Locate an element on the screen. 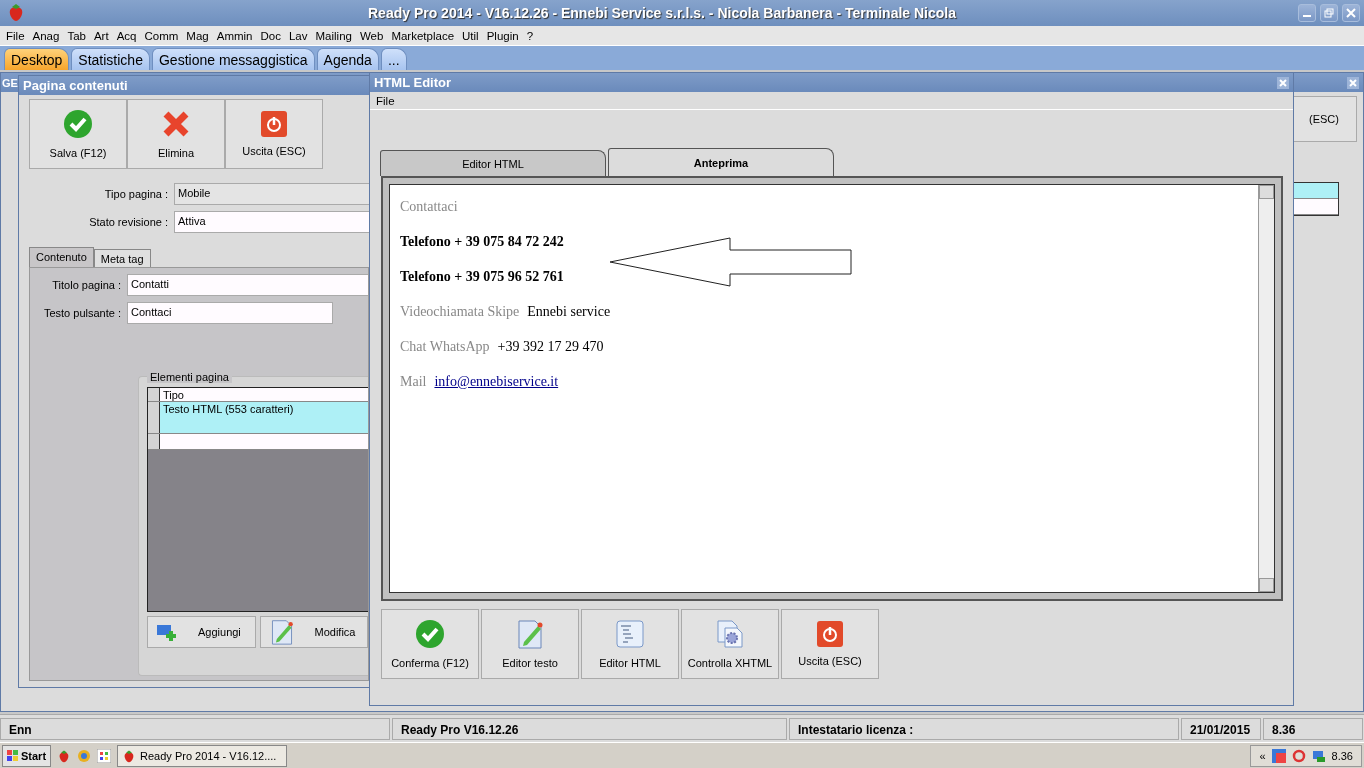 The image size is (1364, 768). toolbar-button: Elimina is located at coordinates (176, 134).